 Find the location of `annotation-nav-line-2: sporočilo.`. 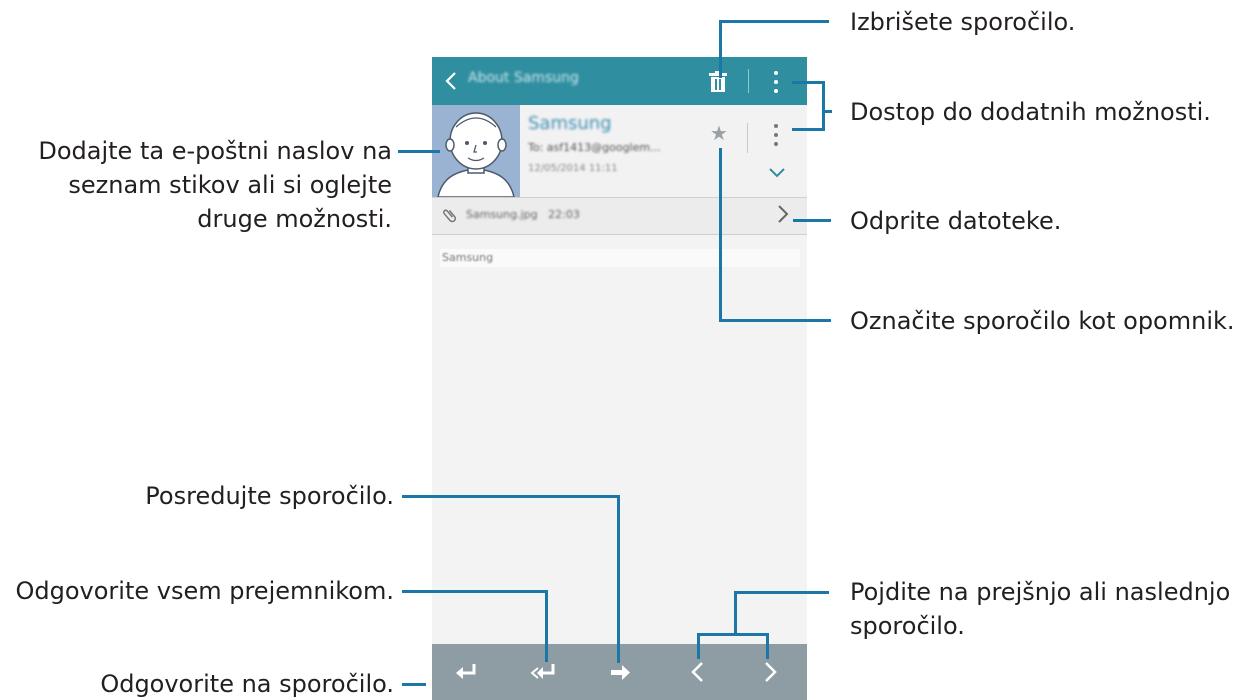

annotation-nav-line-2: sporočilo. is located at coordinates (907, 626).